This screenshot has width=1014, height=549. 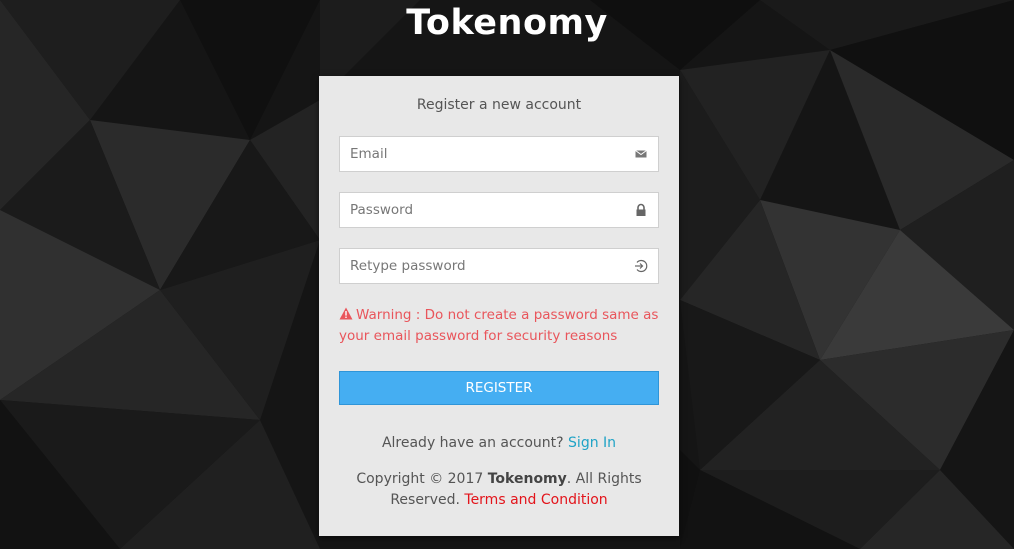 What do you see at coordinates (480, 154) in the screenshot?
I see `email-input` at bounding box center [480, 154].